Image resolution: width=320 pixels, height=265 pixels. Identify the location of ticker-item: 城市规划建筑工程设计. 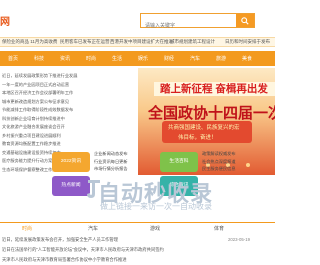
(192, 42).